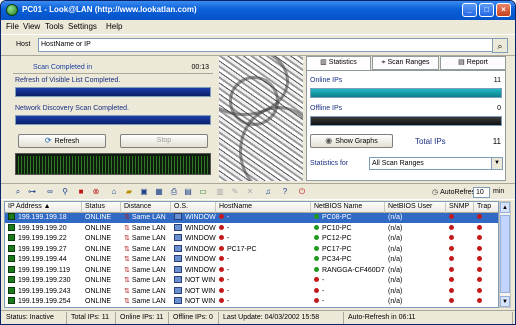 The width and height of the screenshot is (516, 325). What do you see at coordinates (503, 10) in the screenshot?
I see `close-button: ×` at bounding box center [503, 10].